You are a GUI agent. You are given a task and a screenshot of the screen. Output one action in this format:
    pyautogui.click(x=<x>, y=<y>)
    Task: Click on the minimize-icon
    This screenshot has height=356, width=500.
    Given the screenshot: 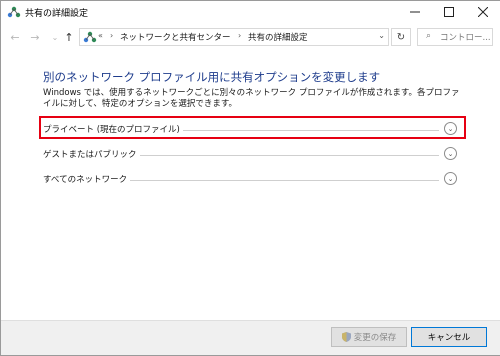 What is the action you would take?
    pyautogui.click(x=415, y=12)
    